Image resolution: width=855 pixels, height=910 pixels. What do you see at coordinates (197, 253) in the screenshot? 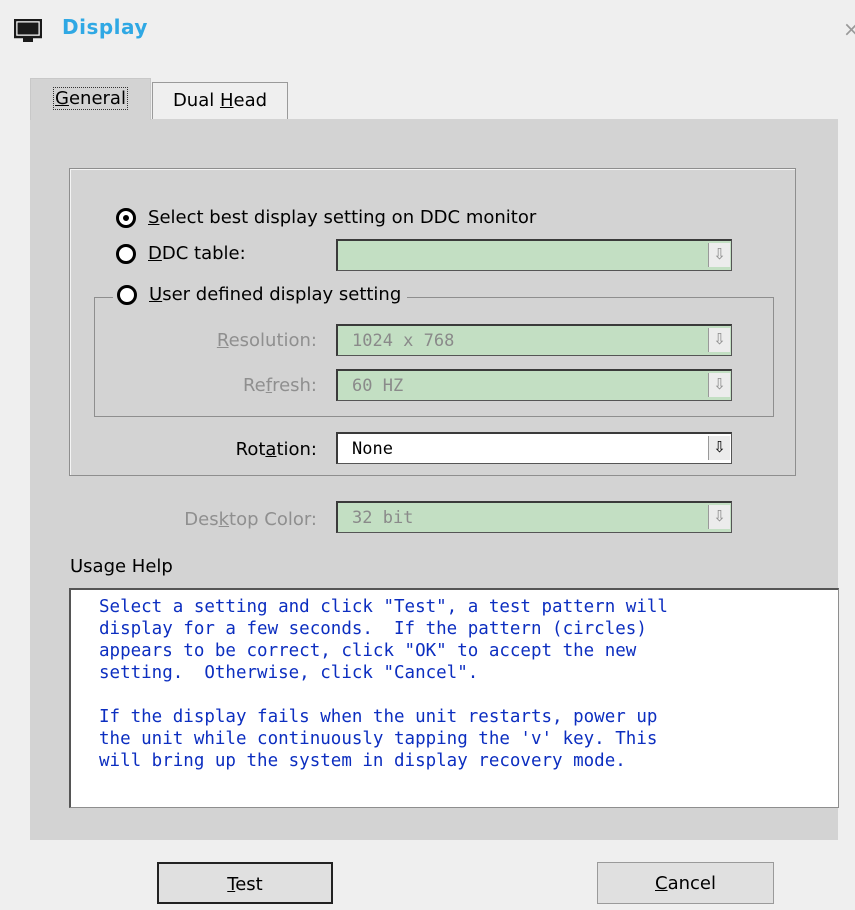
I see `ddc-table-label: DDC table:` at bounding box center [197, 253].